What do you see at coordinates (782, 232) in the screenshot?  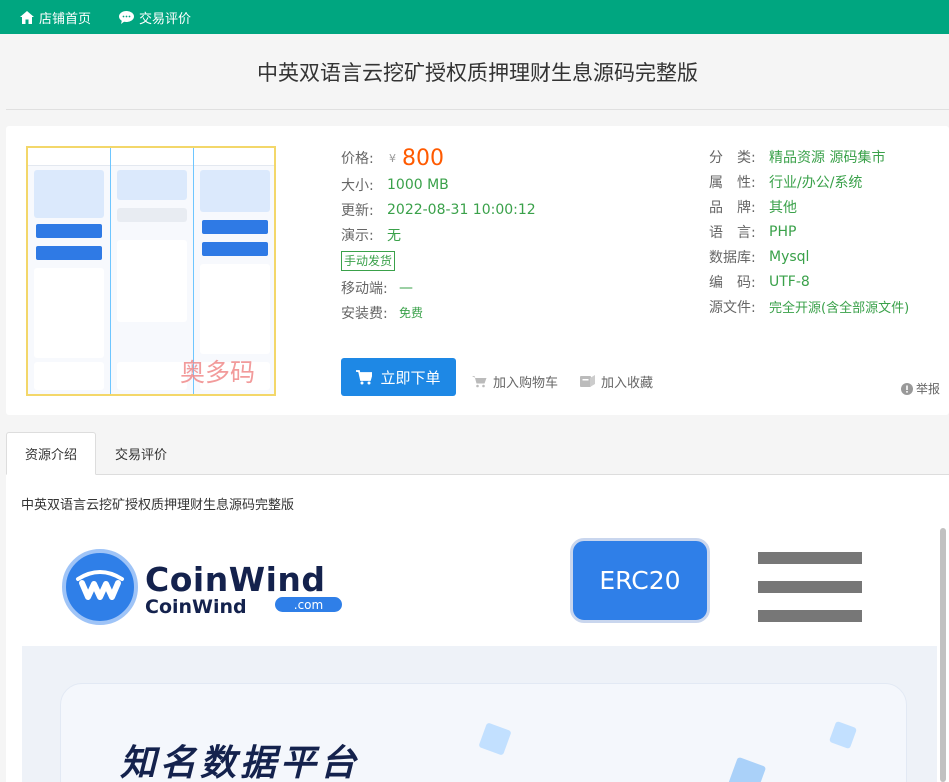 I see `language-value: PHP` at bounding box center [782, 232].